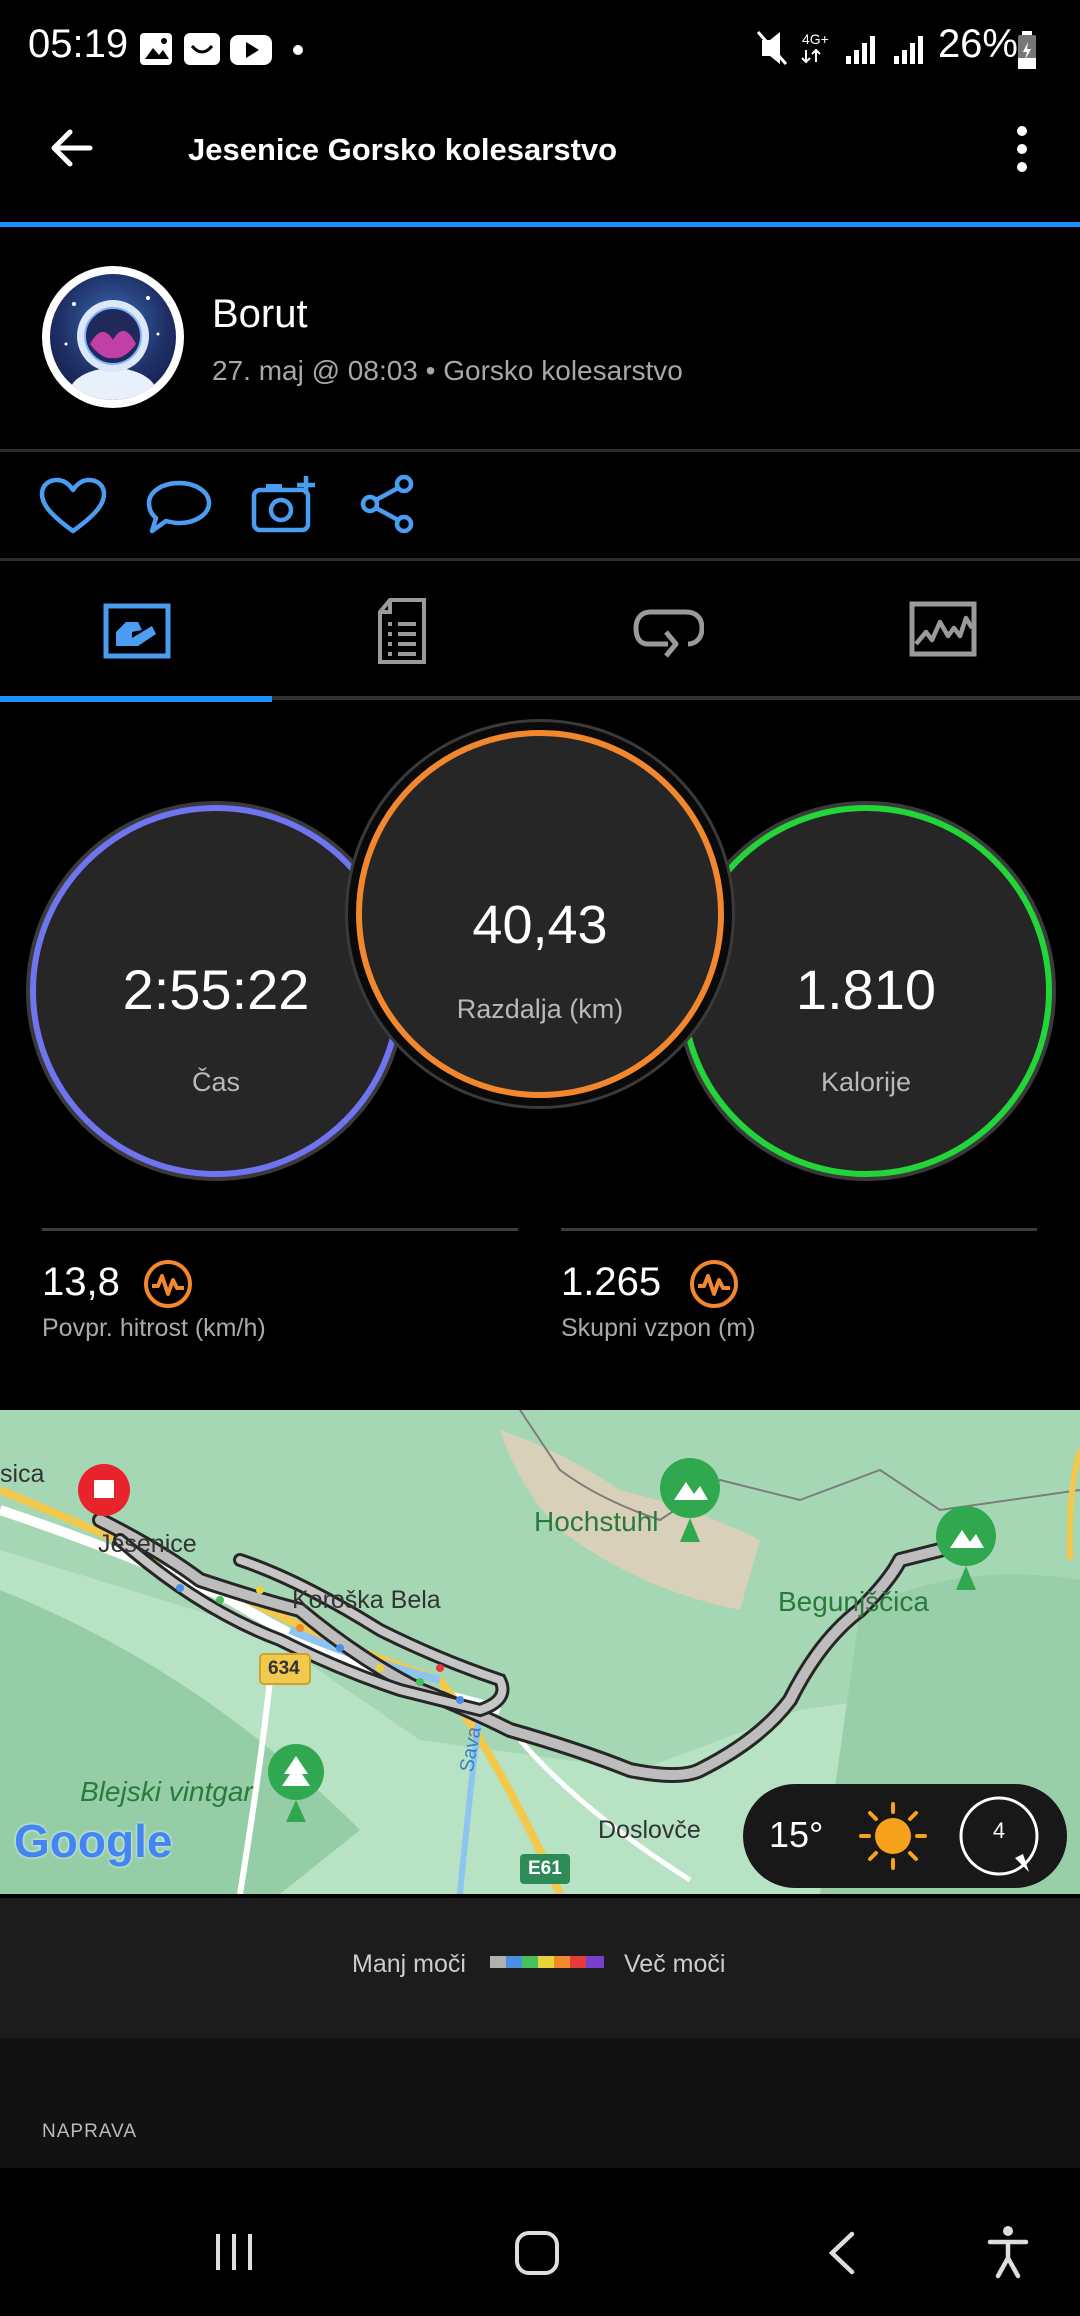  I want to click on more-options-icon, so click(1022, 149).